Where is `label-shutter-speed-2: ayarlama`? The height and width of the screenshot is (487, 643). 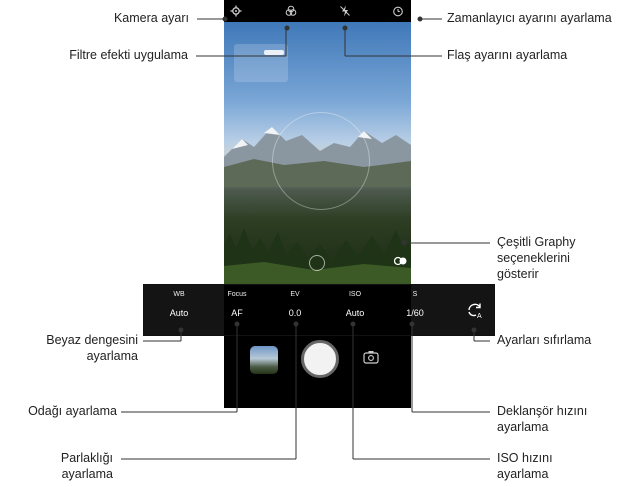 label-shutter-speed-2: ayarlama is located at coordinates (523, 427).